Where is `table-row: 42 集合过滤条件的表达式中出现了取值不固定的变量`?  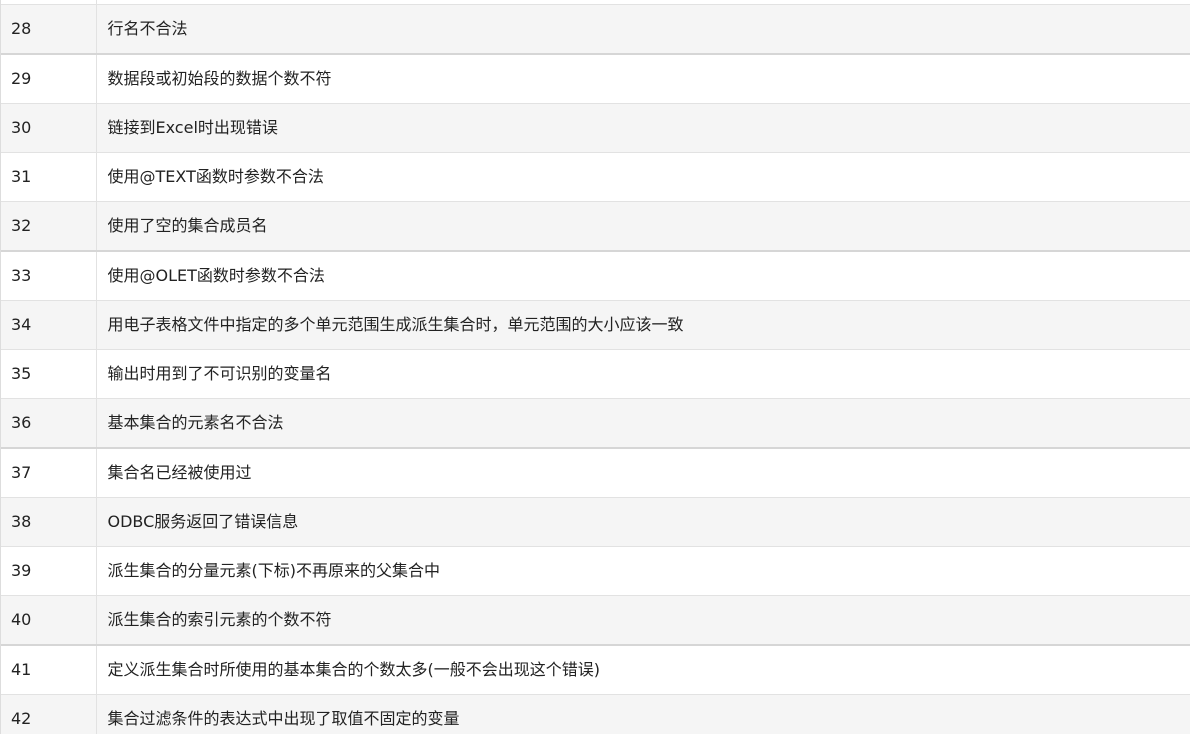
table-row: 42 集合过滤条件的表达式中出现了取值不固定的变量 is located at coordinates (595, 714).